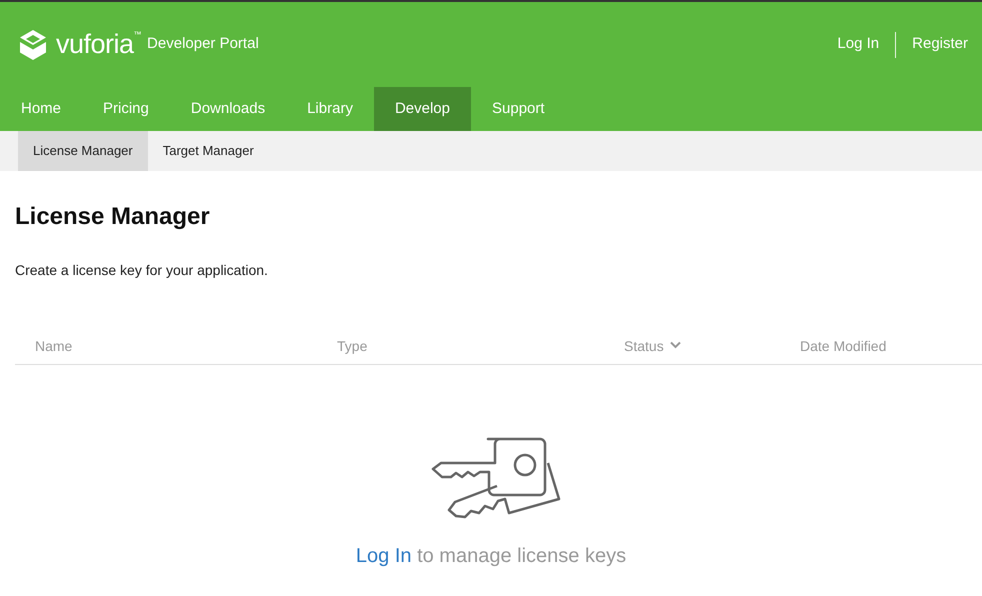 Image resolution: width=982 pixels, height=596 pixels. Describe the element at coordinates (491, 556) in the screenshot. I see `login-prompt: Log In to manage license keys` at that location.